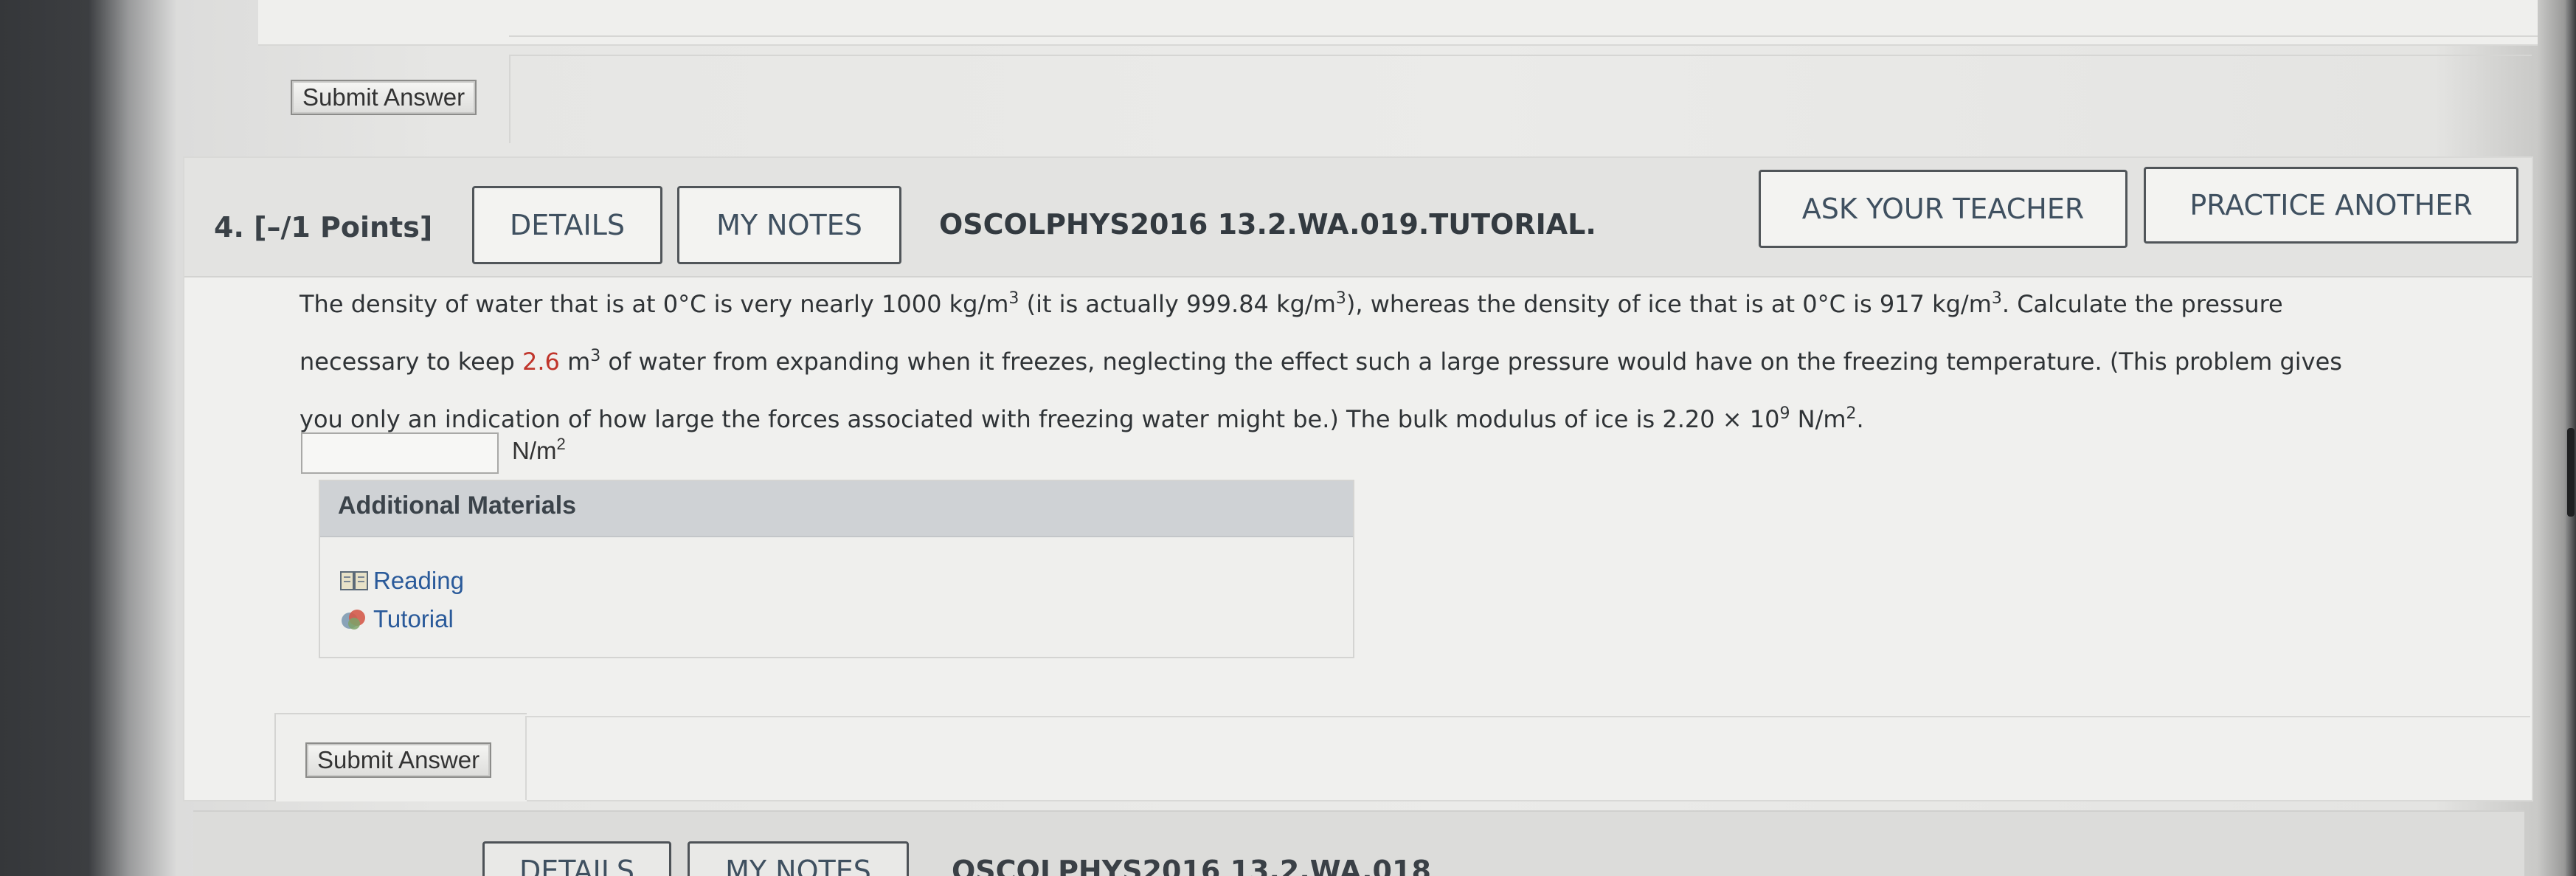  What do you see at coordinates (799, 859) in the screenshot?
I see `next-my-notes-button: MY NOTES` at bounding box center [799, 859].